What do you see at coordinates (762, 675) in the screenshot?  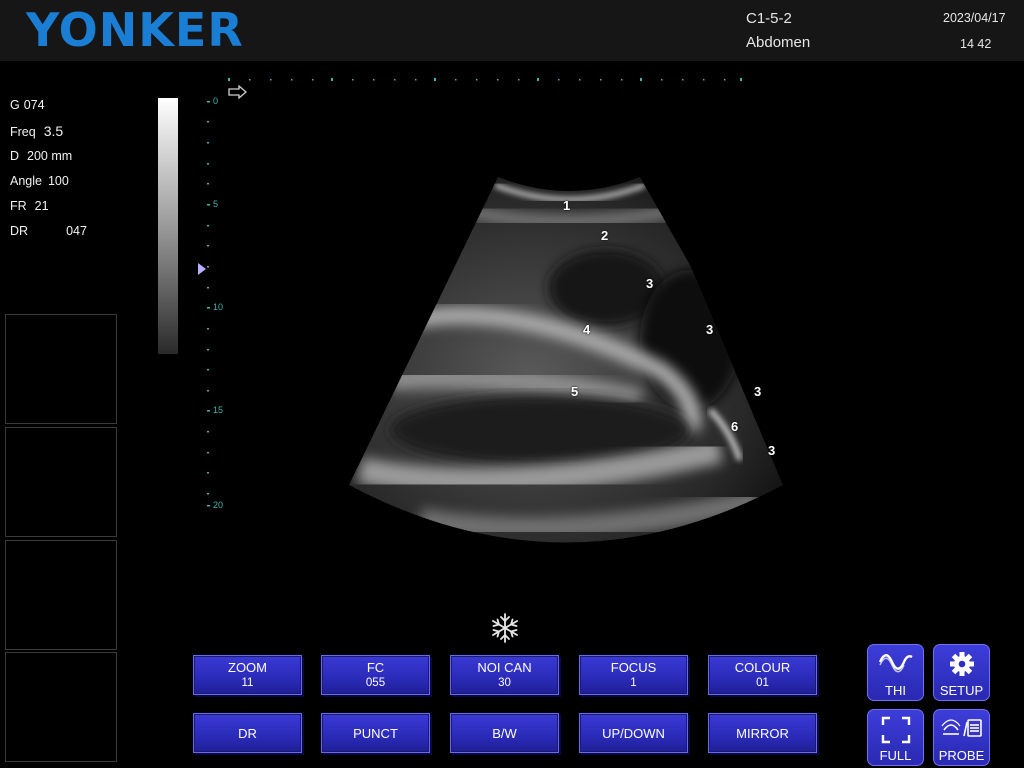 I see `colour-button: COLOUR 01` at bounding box center [762, 675].